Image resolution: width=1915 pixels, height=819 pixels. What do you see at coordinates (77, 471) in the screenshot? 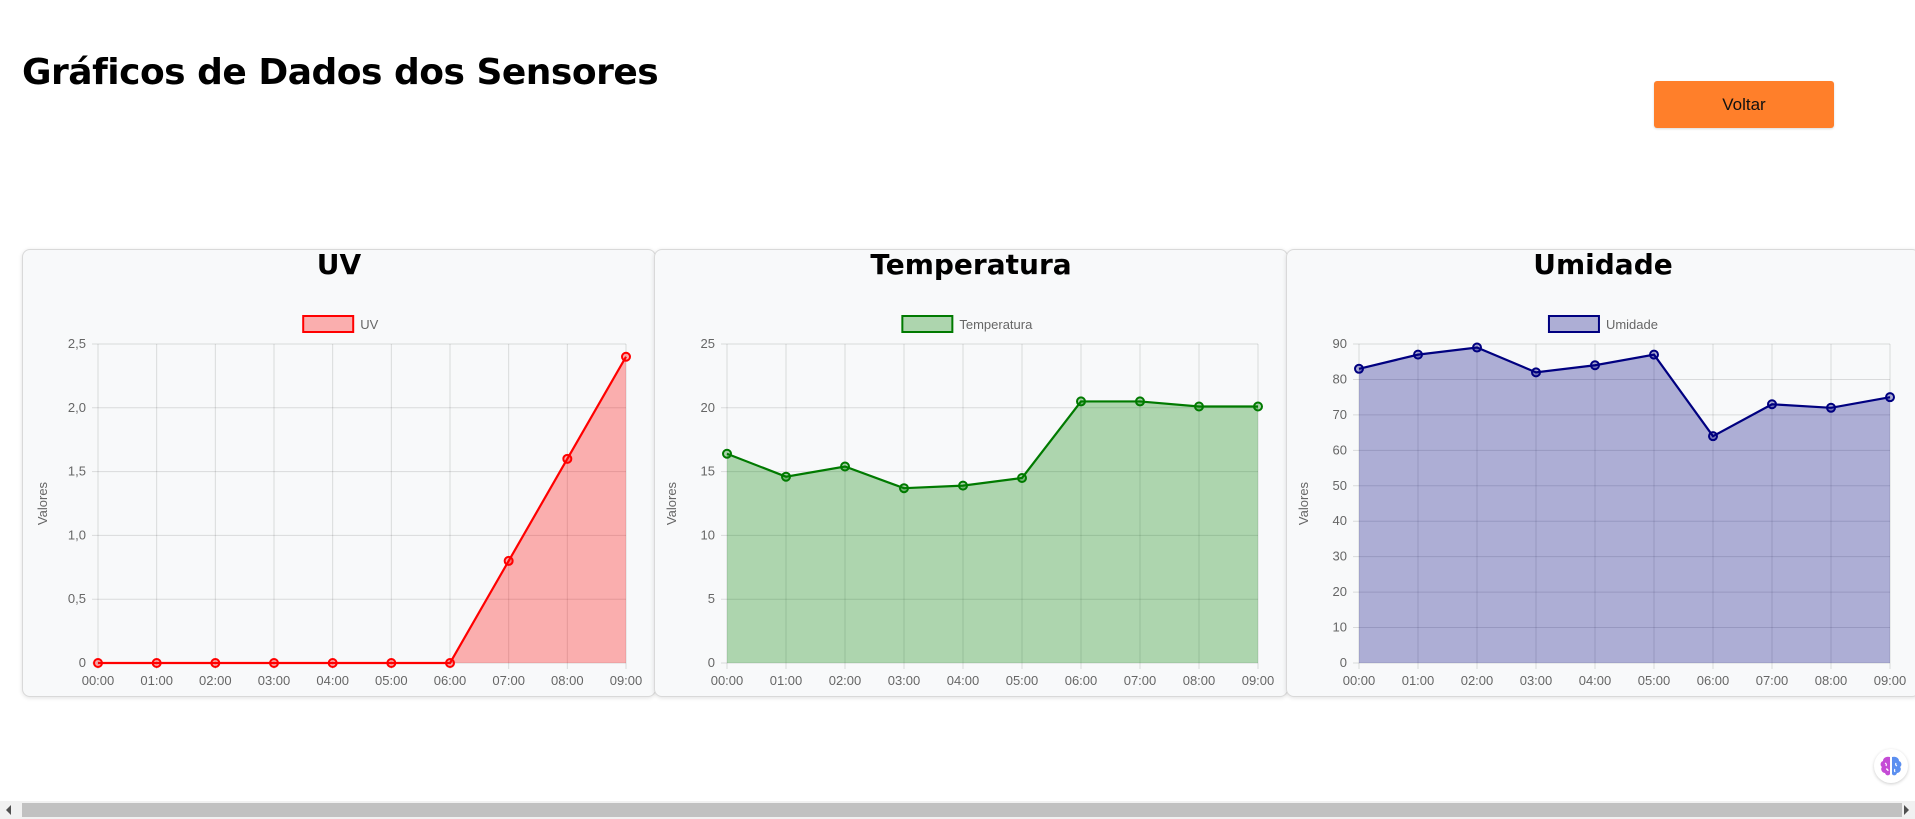
I see `y-tick-label: 1,5` at bounding box center [77, 471].